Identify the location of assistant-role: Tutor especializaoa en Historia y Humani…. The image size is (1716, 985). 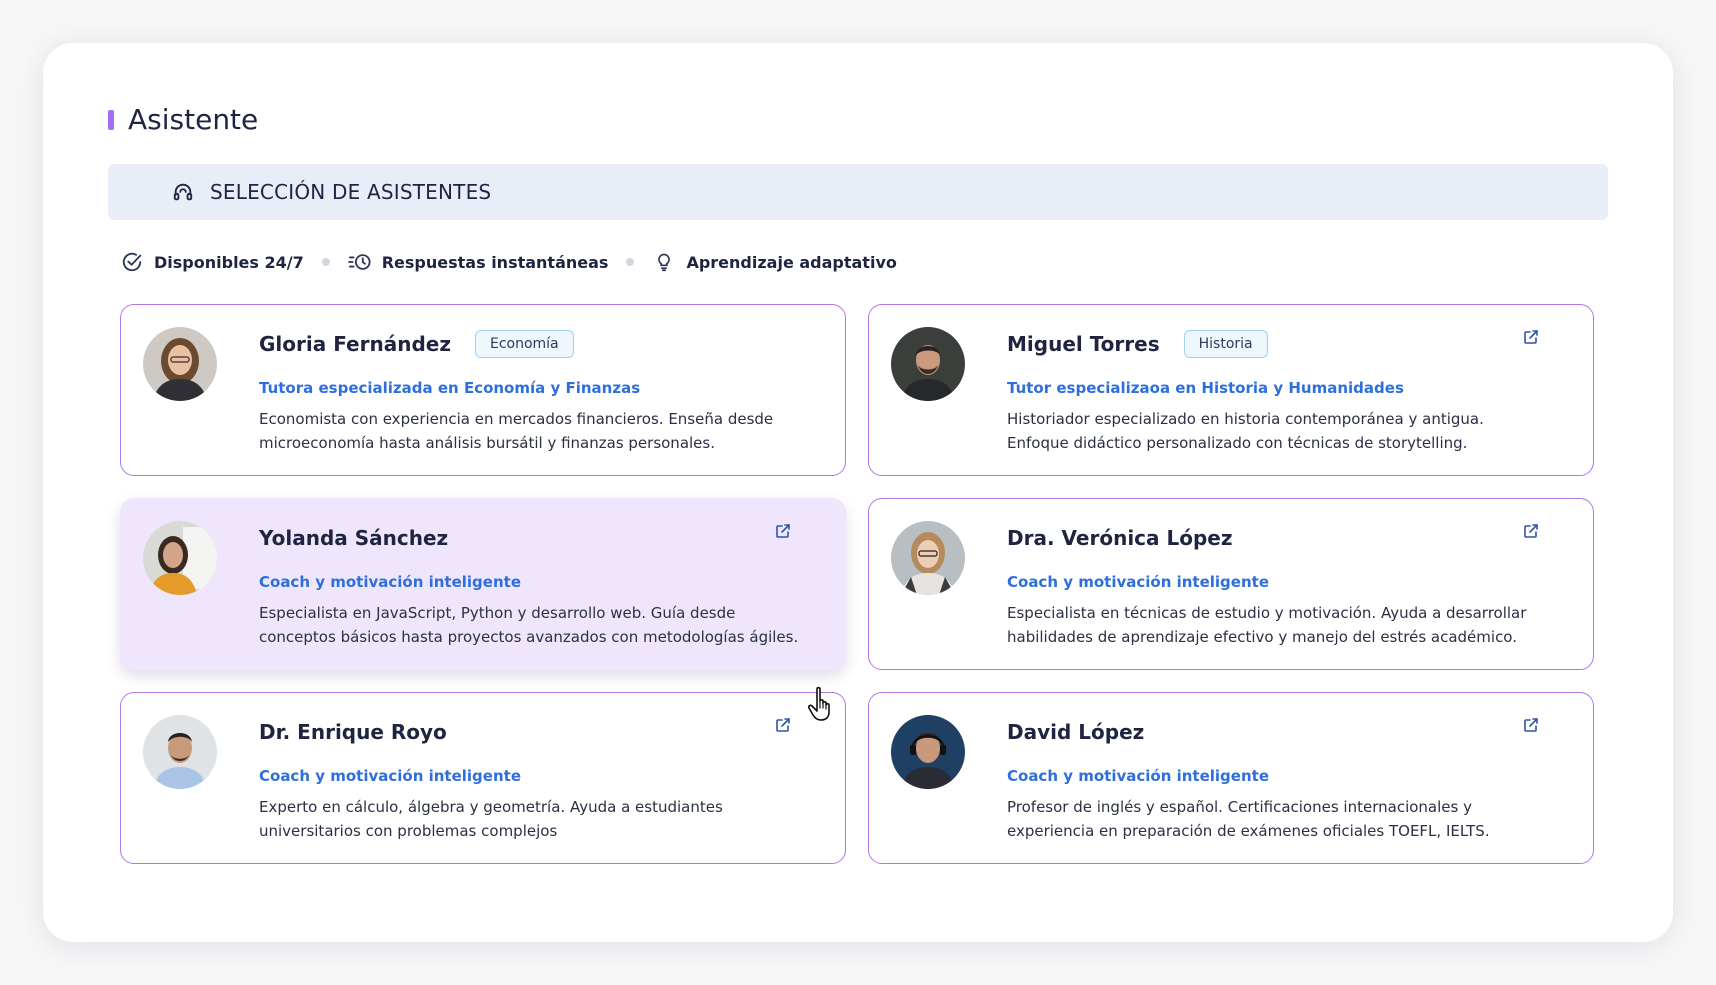
(1205, 388).